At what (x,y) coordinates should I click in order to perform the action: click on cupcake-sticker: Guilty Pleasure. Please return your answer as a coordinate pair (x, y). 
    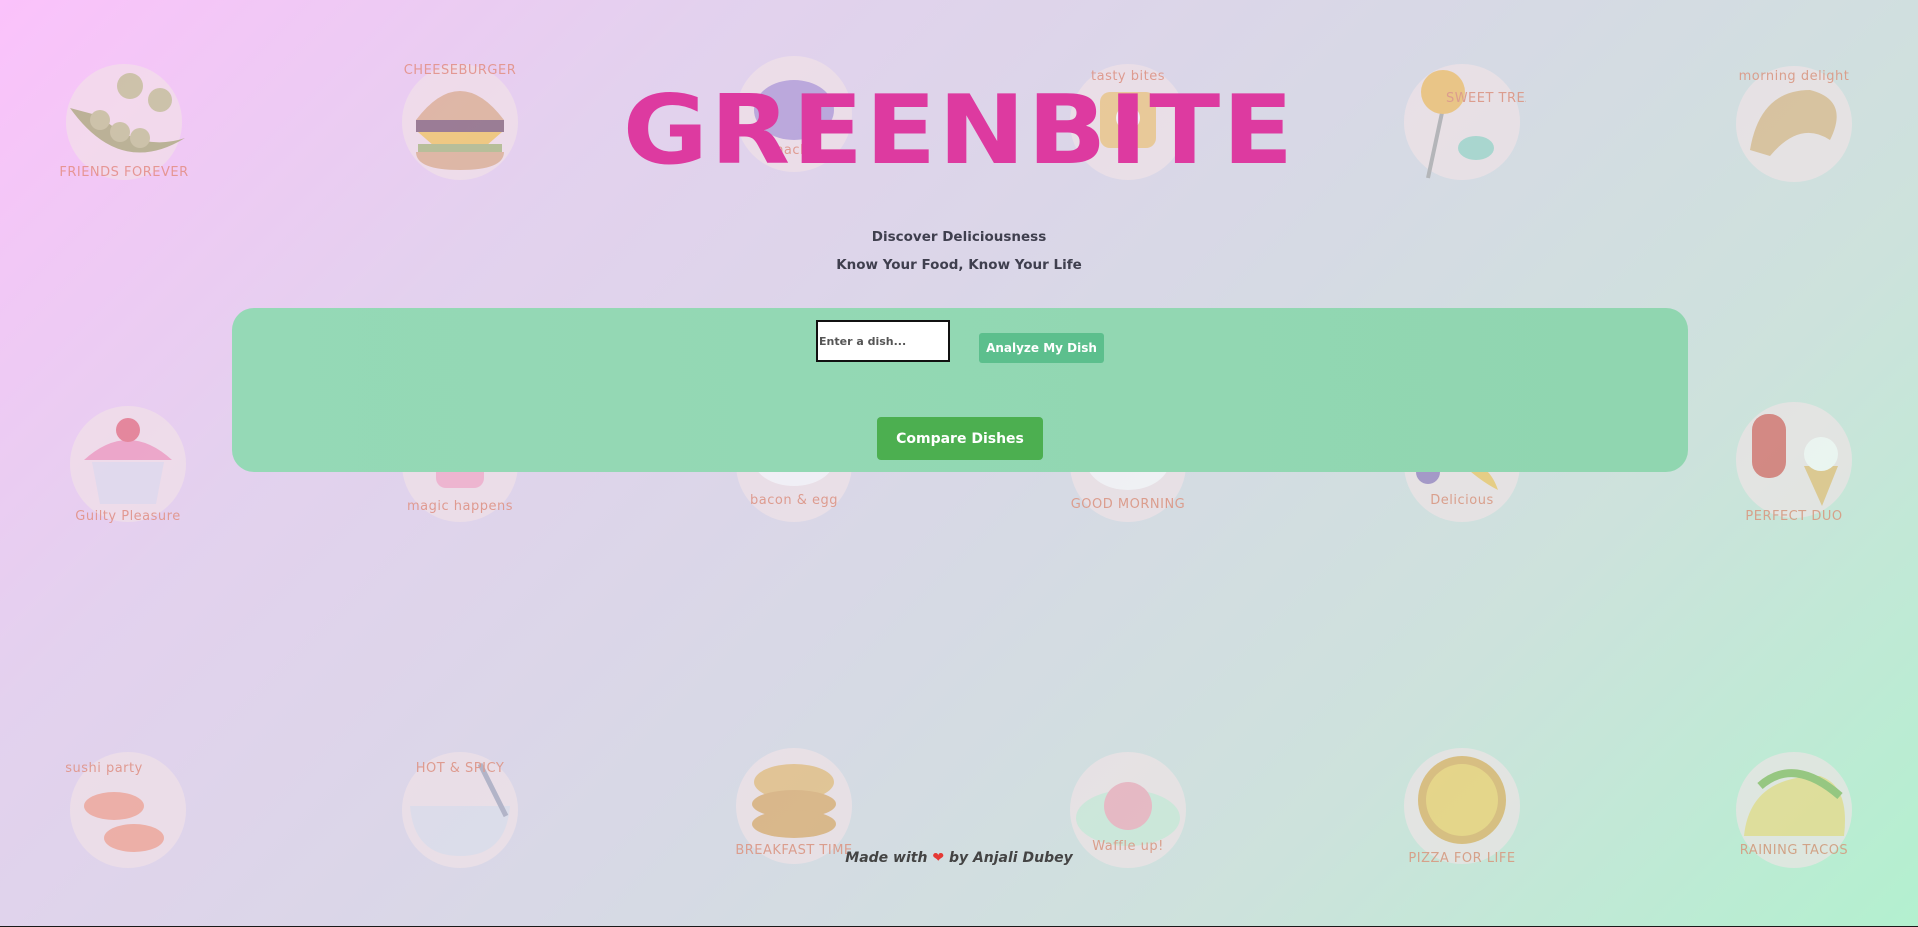
    Looking at the image, I should click on (128, 464).